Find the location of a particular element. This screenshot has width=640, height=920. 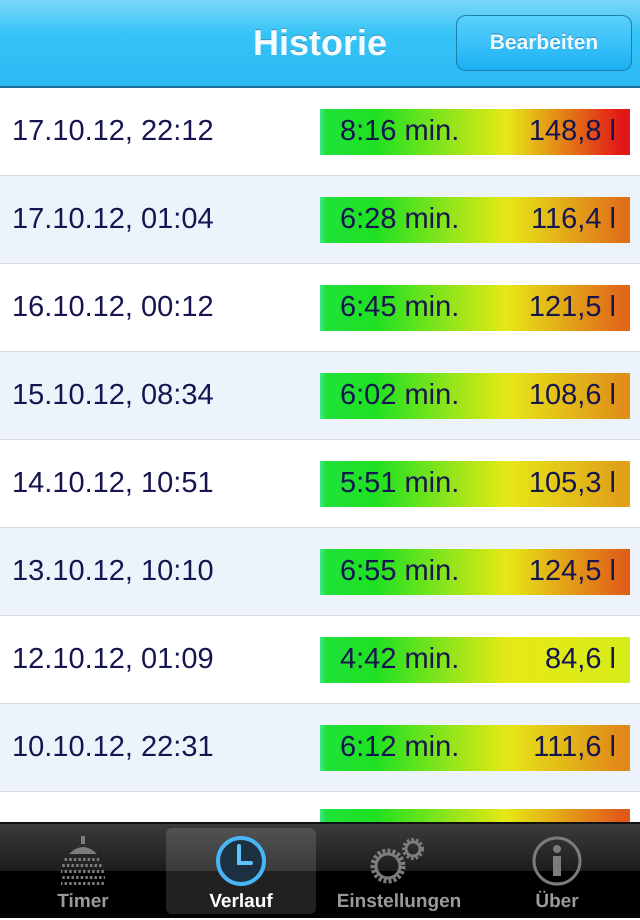

tab: Einstellungen is located at coordinates (399, 871).